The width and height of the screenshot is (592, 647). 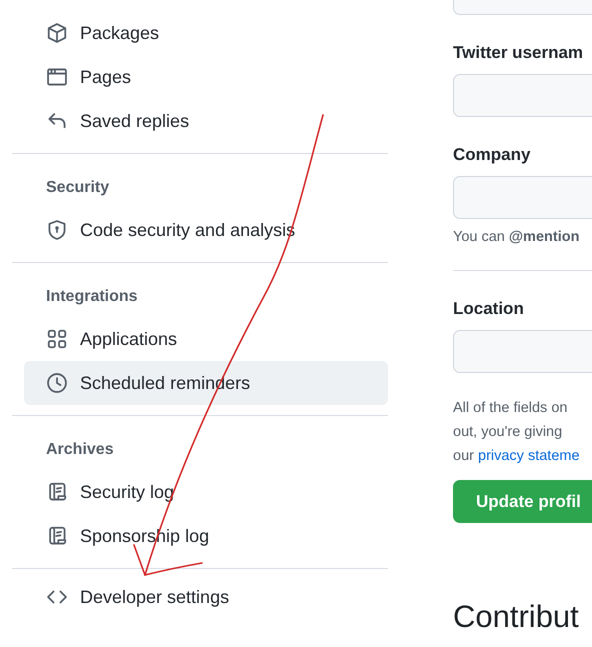 I want to click on sidebar-item: Saved replies, so click(x=206, y=121).